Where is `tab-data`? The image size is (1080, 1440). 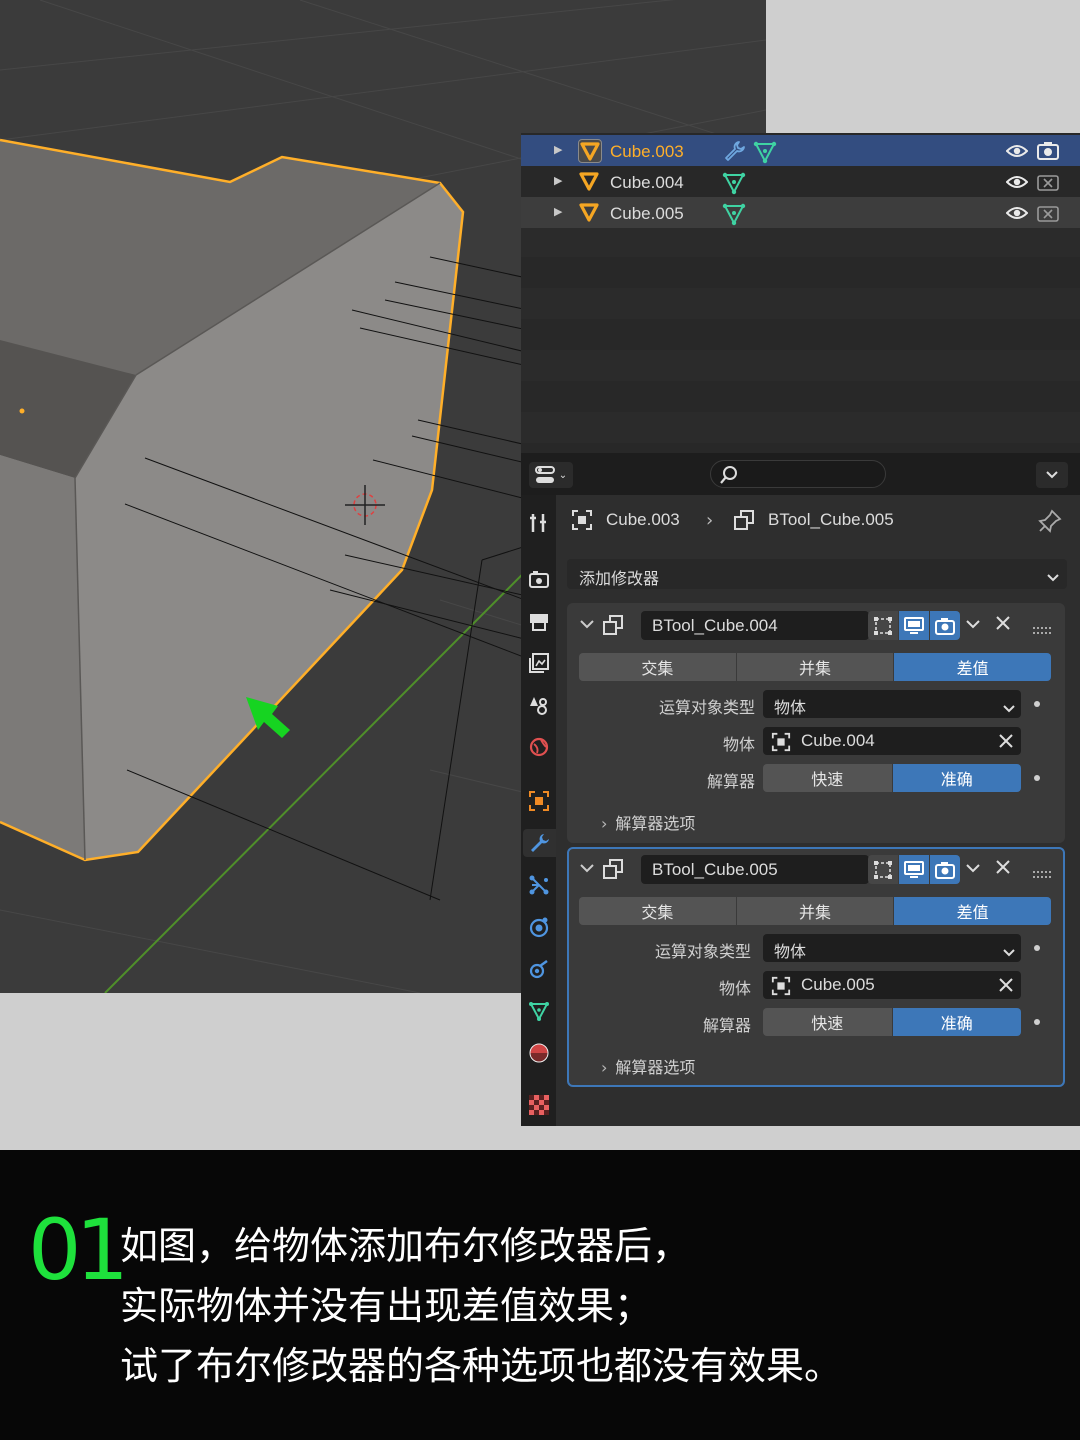
tab-data is located at coordinates (539, 1011).